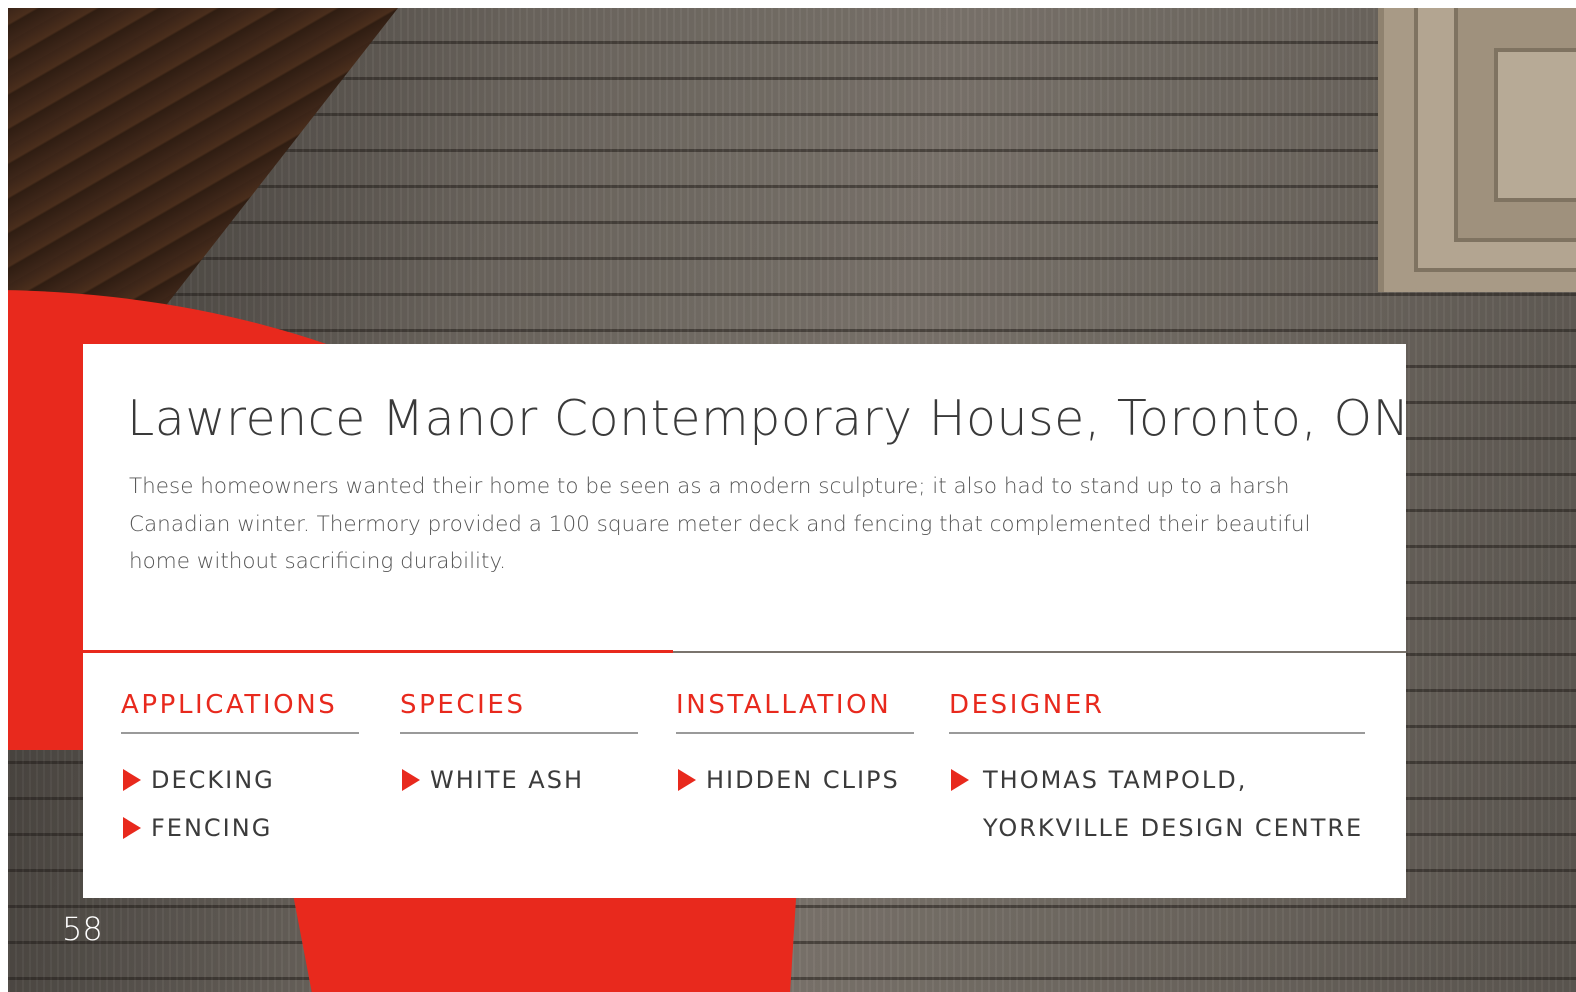 The height and width of the screenshot is (992, 1576). What do you see at coordinates (788, 4) in the screenshot?
I see `page-top-edge` at bounding box center [788, 4].